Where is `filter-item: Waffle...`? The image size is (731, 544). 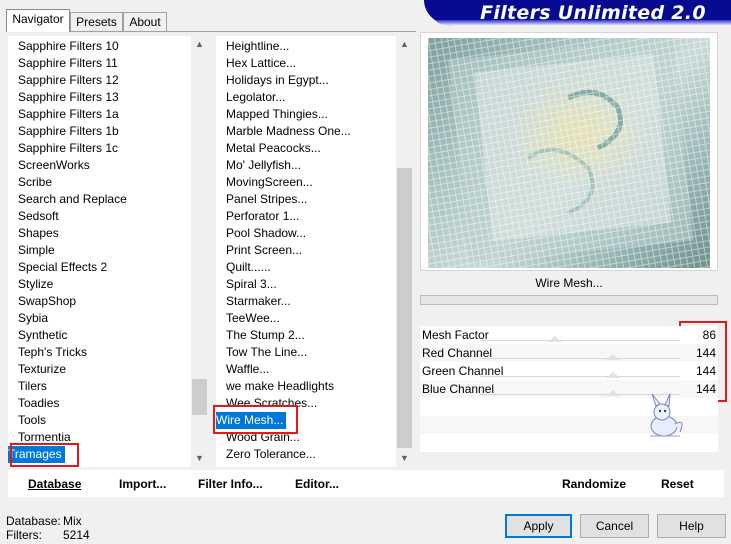
filter-item: Waffle... is located at coordinates (247, 369).